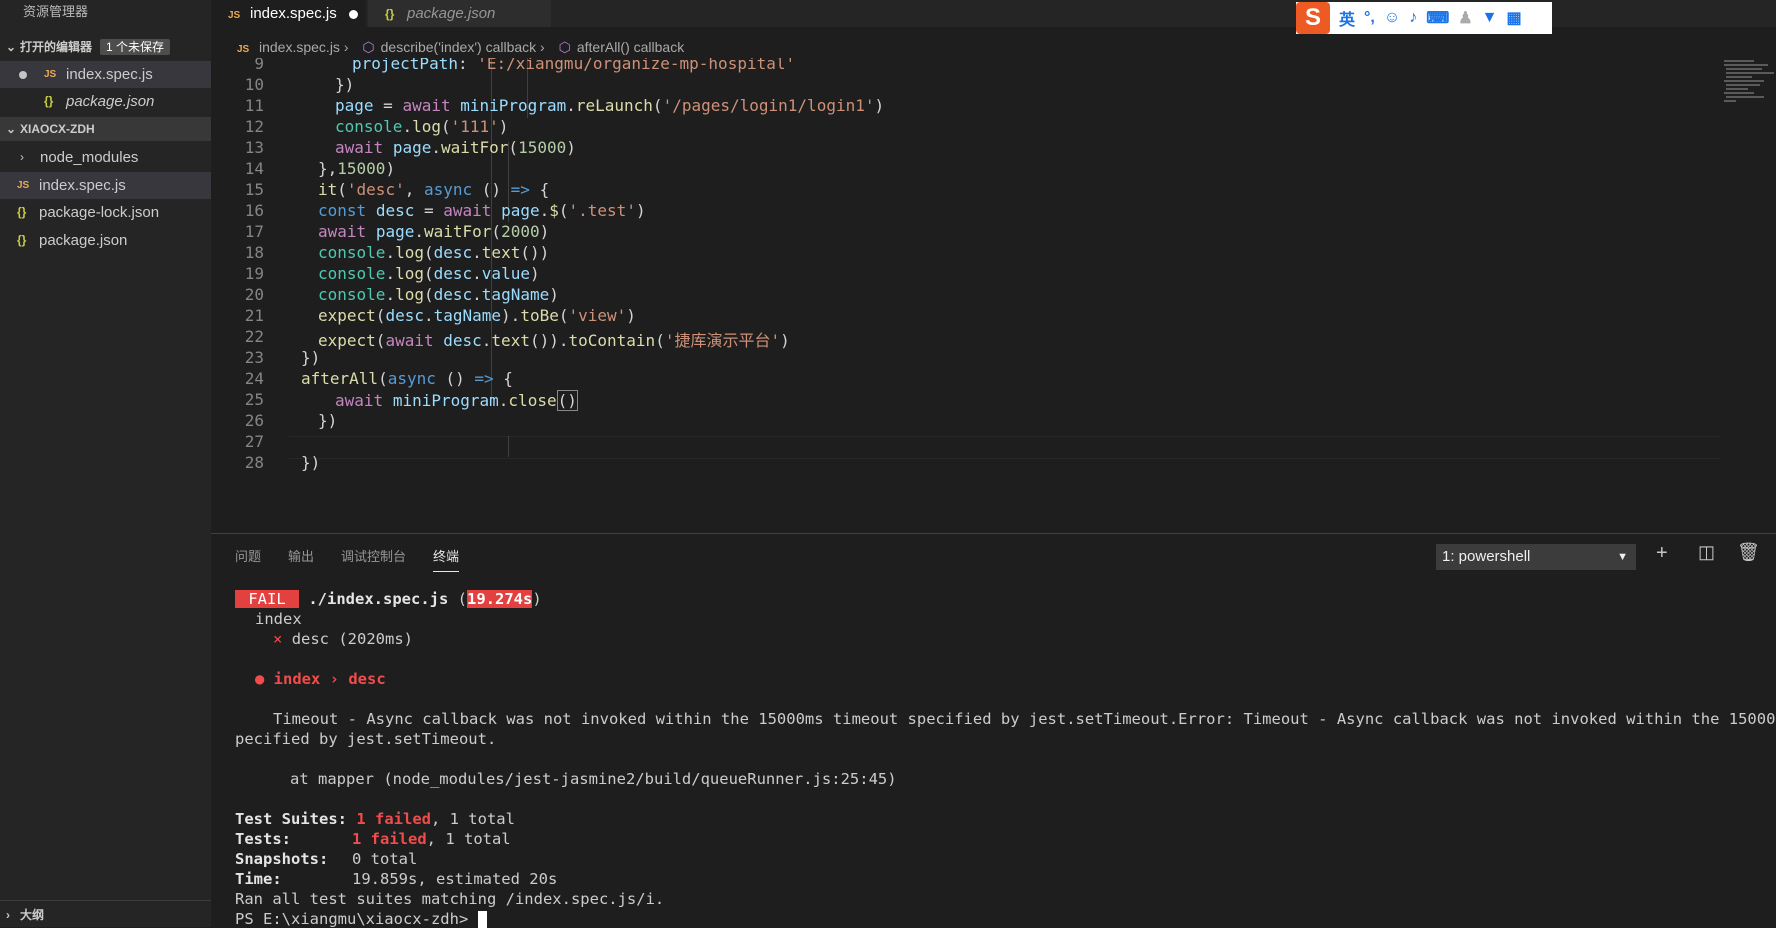 The height and width of the screenshot is (928, 1776). Describe the element at coordinates (82, 185) in the screenshot. I see `tree-item-label: index.spec.js` at that location.